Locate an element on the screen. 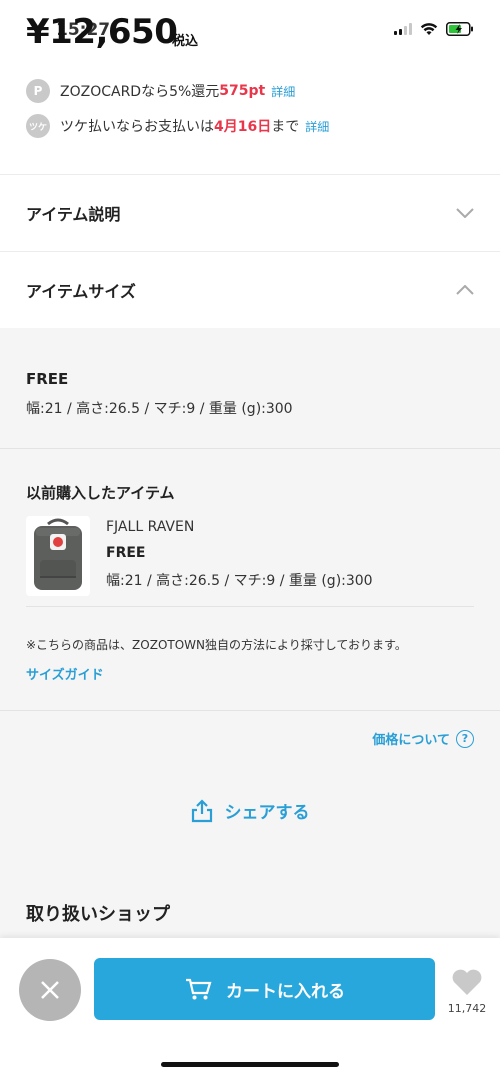 The image size is (500, 1080). benefit-due-date: 4月16日 is located at coordinates (243, 127).